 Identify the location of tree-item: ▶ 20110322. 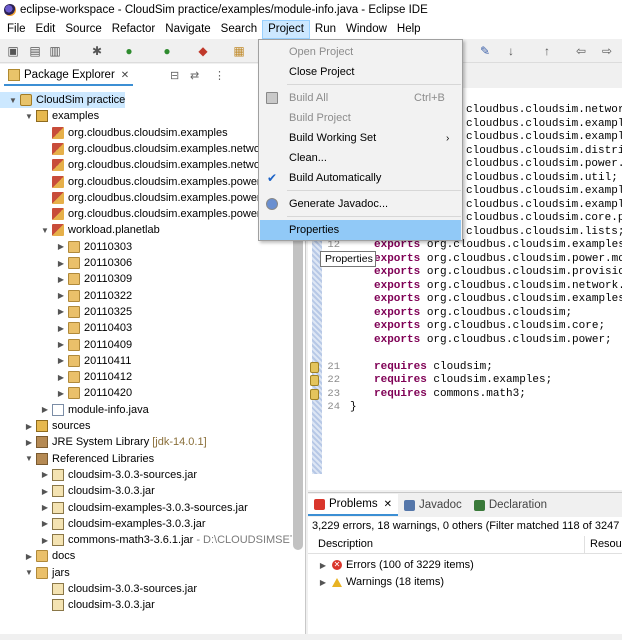
(66, 296).